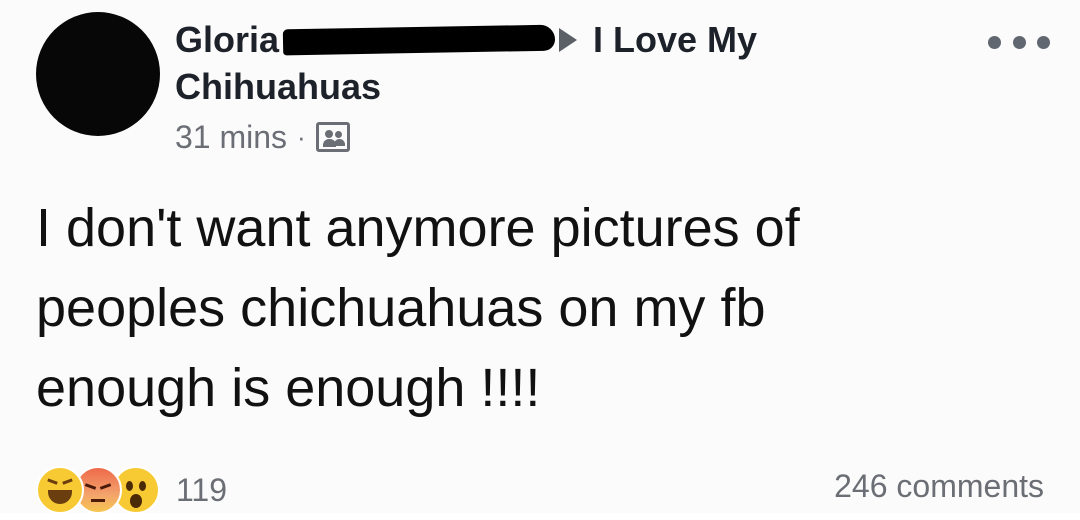  Describe the element at coordinates (939, 486) in the screenshot. I see `comments-count: 246 comments` at that location.